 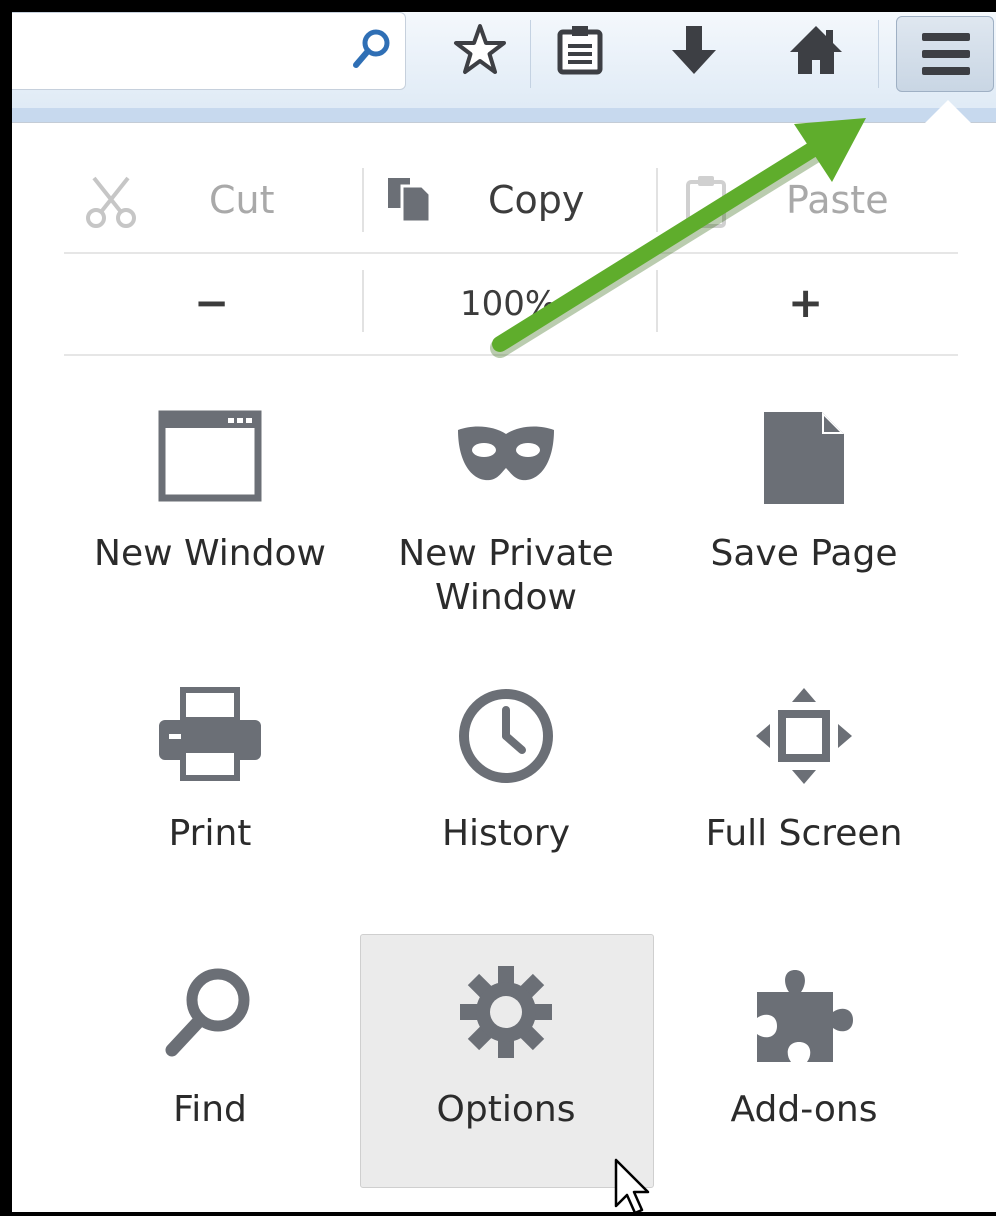 I want to click on scissors-icon, so click(x=111, y=202).